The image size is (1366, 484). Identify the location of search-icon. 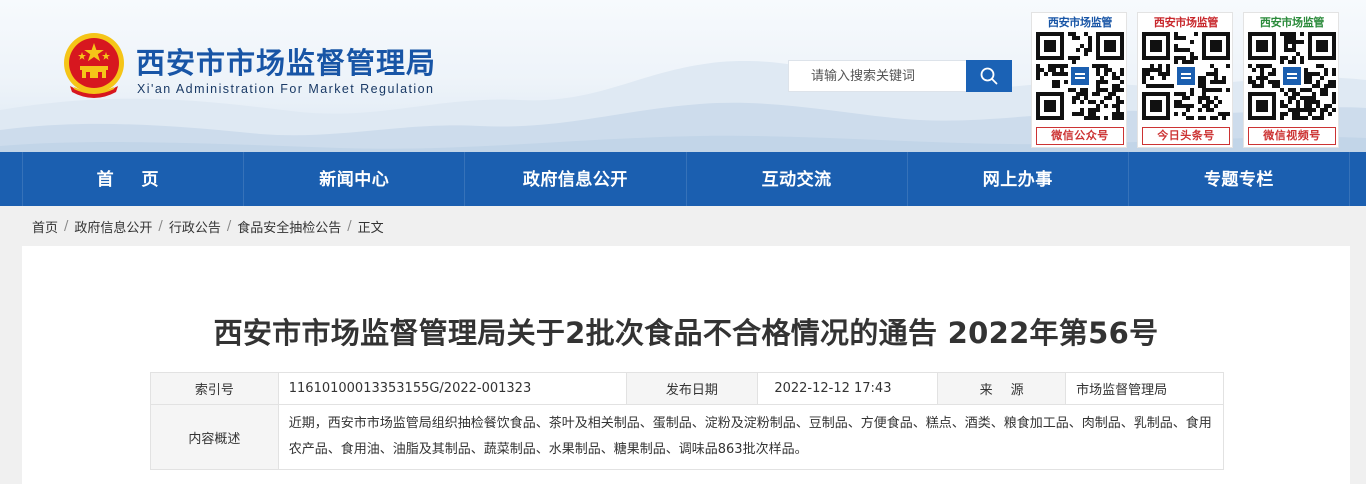
(989, 76).